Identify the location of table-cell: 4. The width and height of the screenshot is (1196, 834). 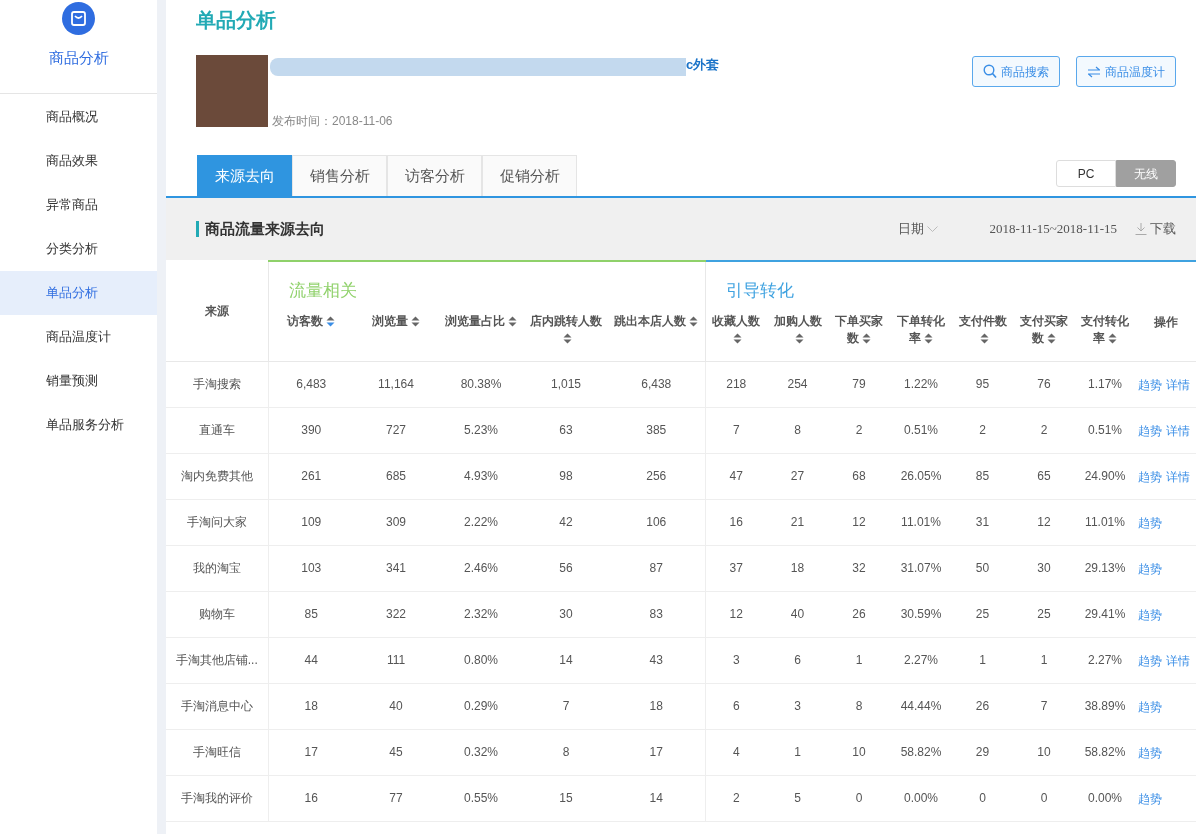
(736, 752).